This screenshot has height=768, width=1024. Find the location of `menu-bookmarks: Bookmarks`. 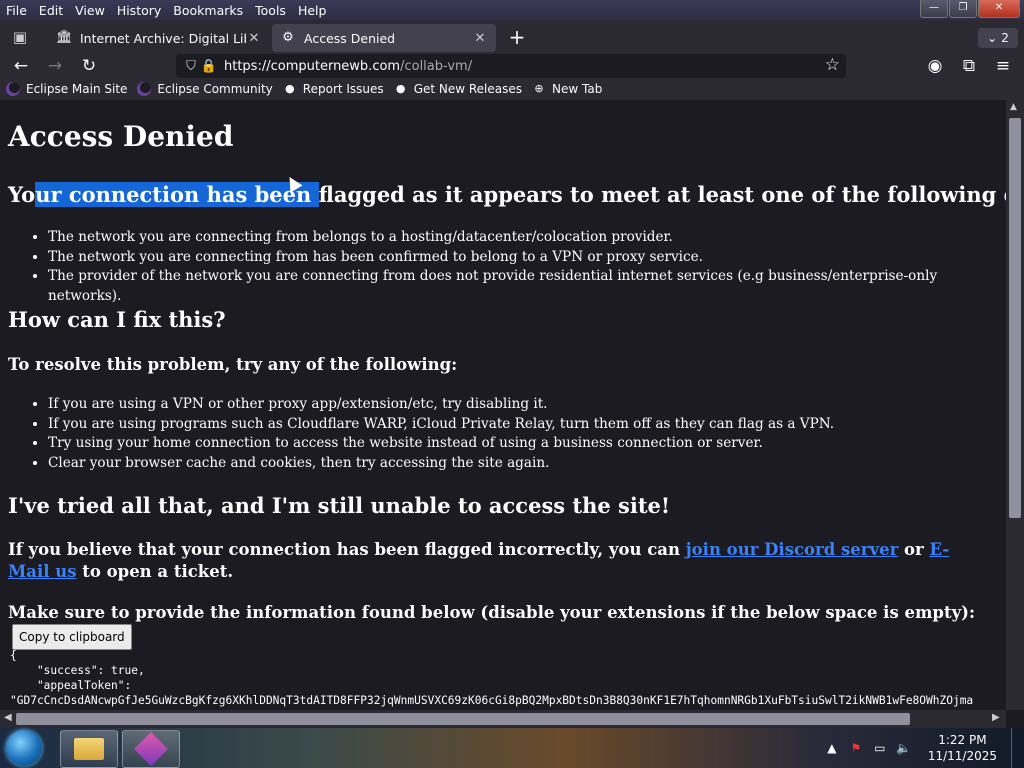

menu-bookmarks: Bookmarks is located at coordinates (208, 10).